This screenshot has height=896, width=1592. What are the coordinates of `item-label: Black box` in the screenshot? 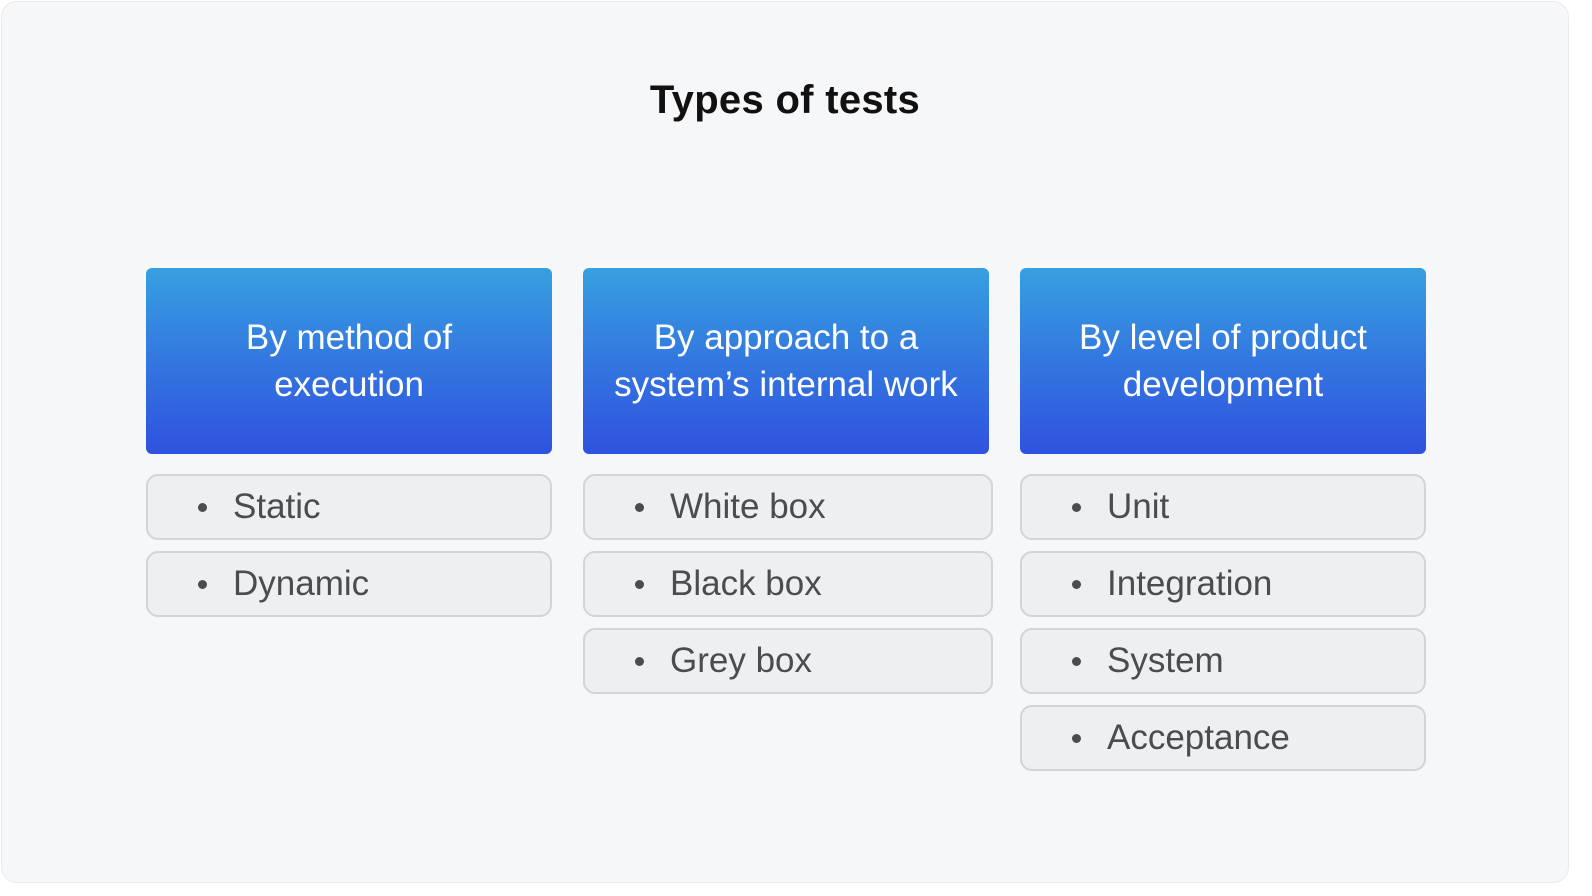 It's located at (746, 583).